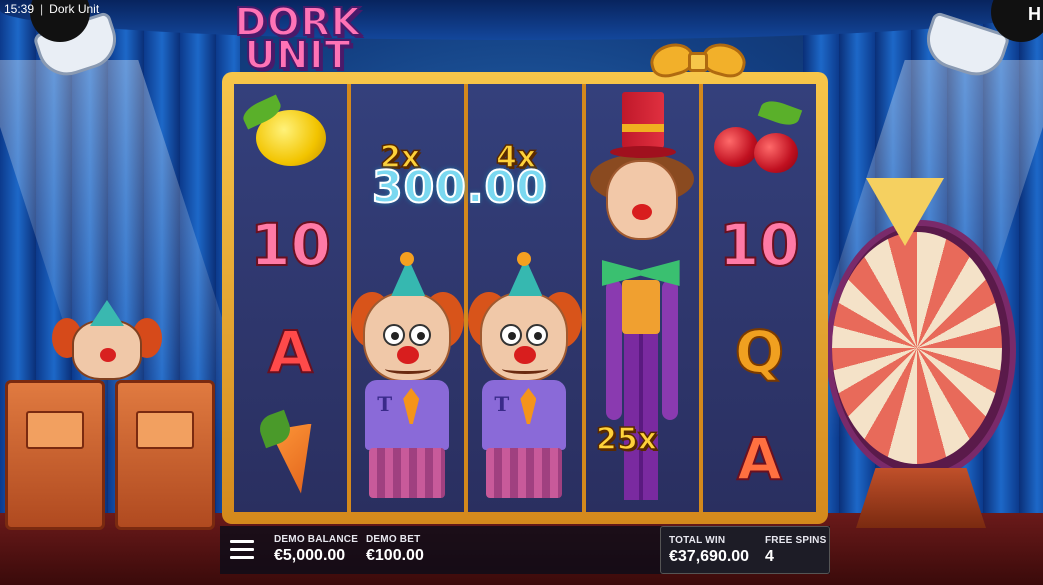 This screenshot has width=1043, height=585. What do you see at coordinates (796, 540) in the screenshot?
I see `free-spins-label: FREE SPINS` at bounding box center [796, 540].